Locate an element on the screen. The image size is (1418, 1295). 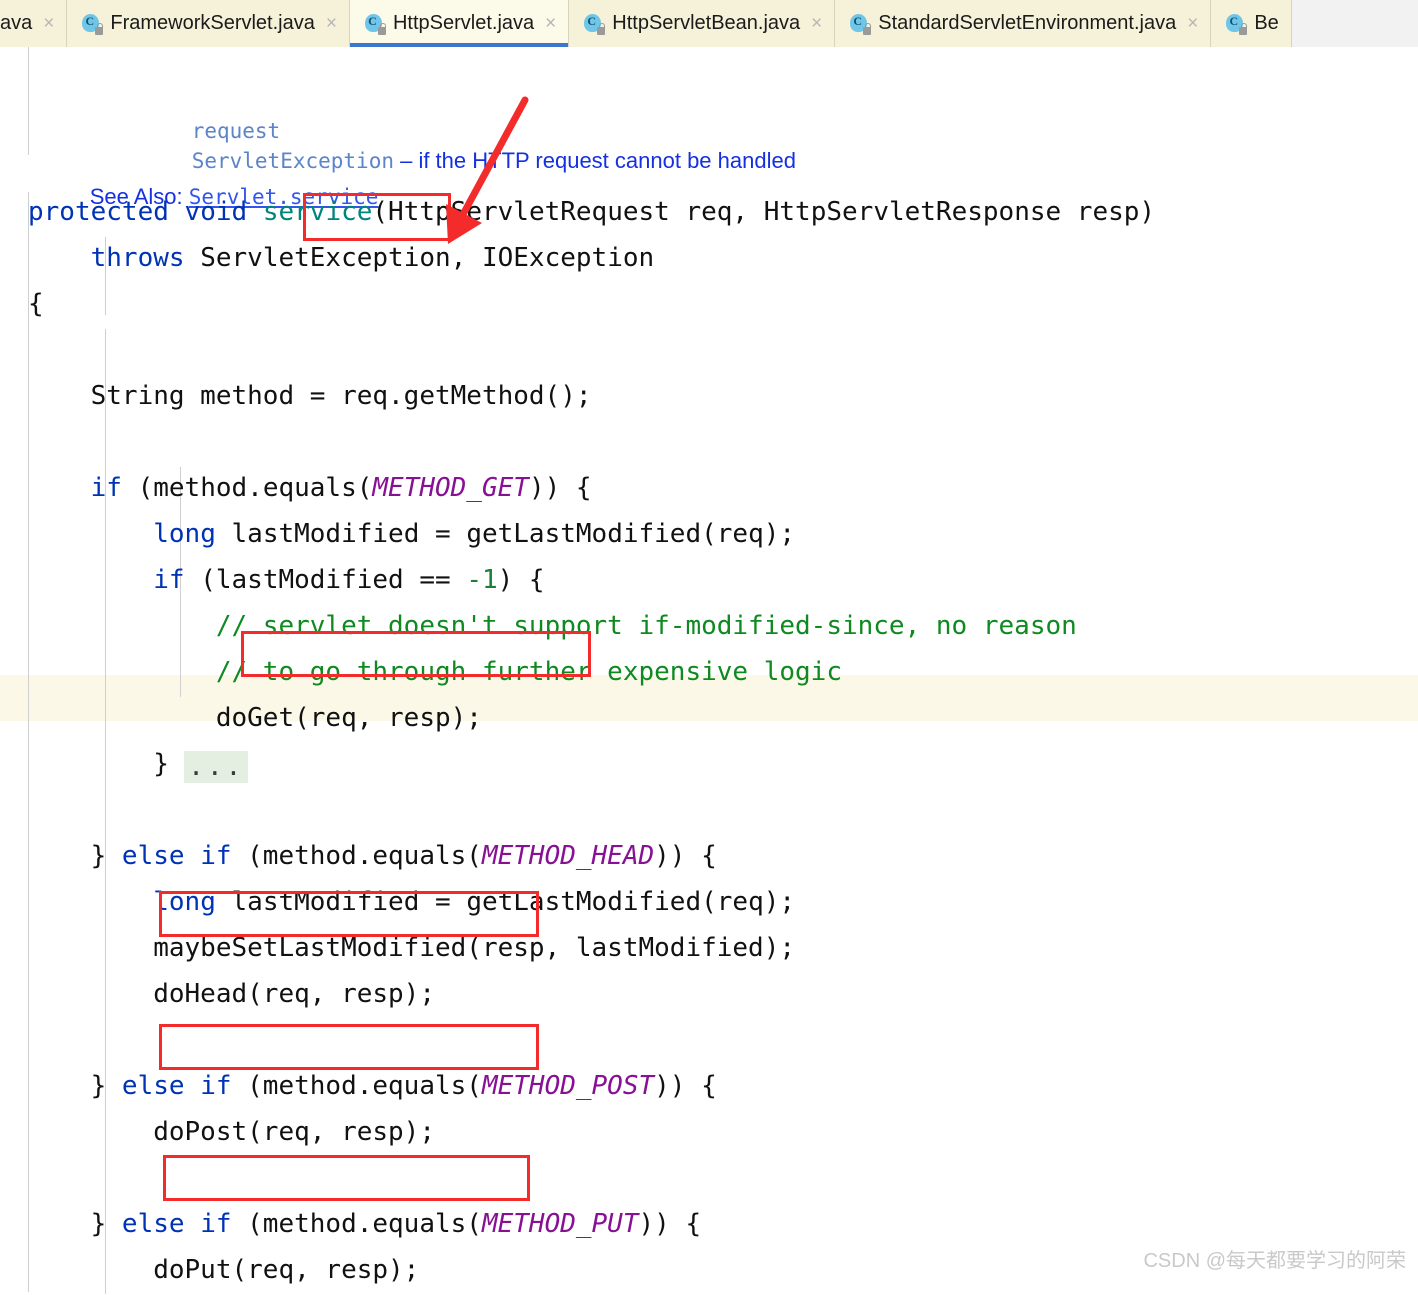
editor-tab-label: FrameworkServlet.java is located at coordinates (212, 23).